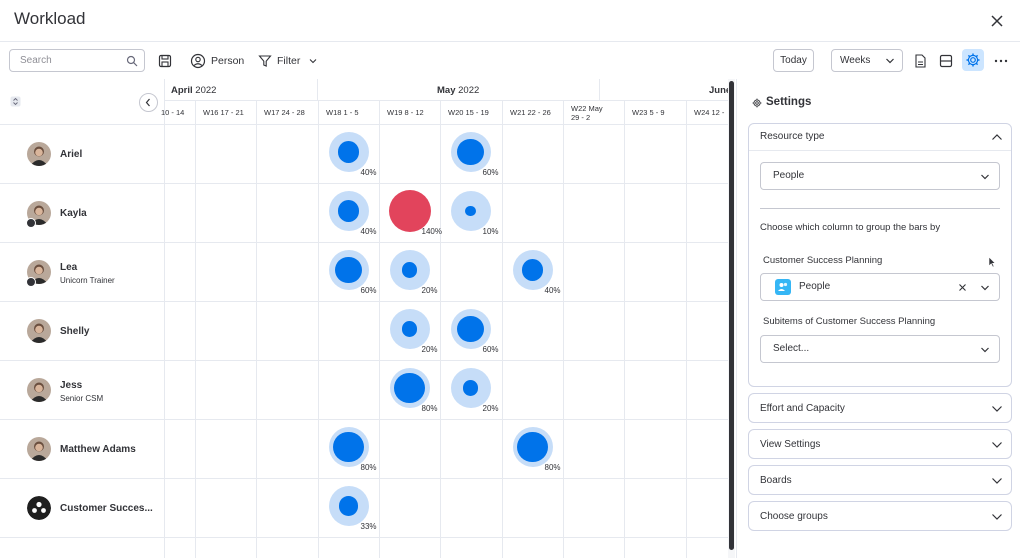  What do you see at coordinates (552, 467) in the screenshot?
I see `allocation-percent: 80%` at bounding box center [552, 467].